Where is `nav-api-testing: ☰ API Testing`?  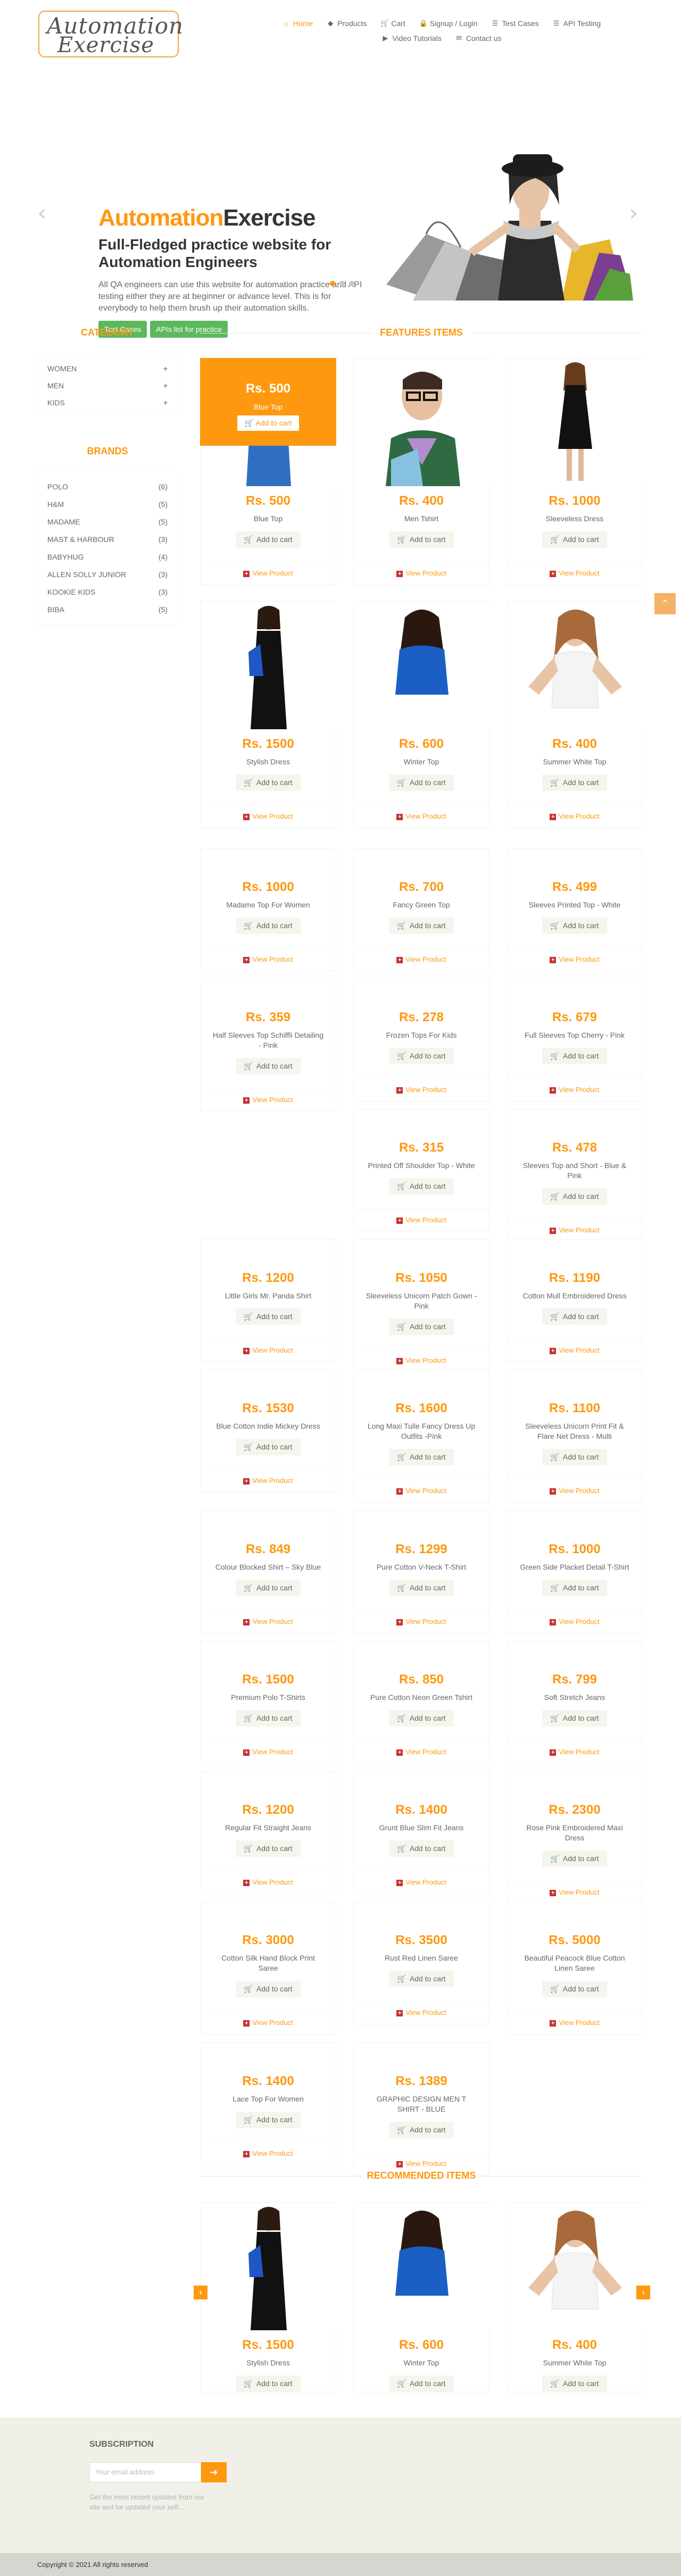 nav-api-testing: ☰ API Testing is located at coordinates (577, 23).